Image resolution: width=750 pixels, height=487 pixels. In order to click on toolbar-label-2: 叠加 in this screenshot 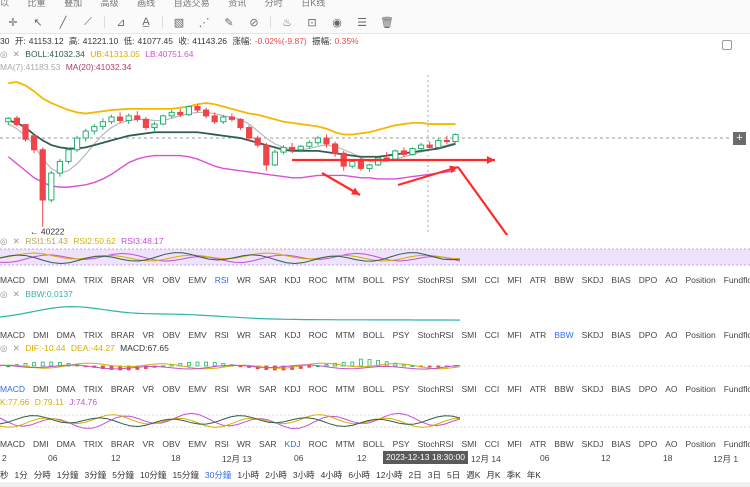, I will do `click(73, 4)`.